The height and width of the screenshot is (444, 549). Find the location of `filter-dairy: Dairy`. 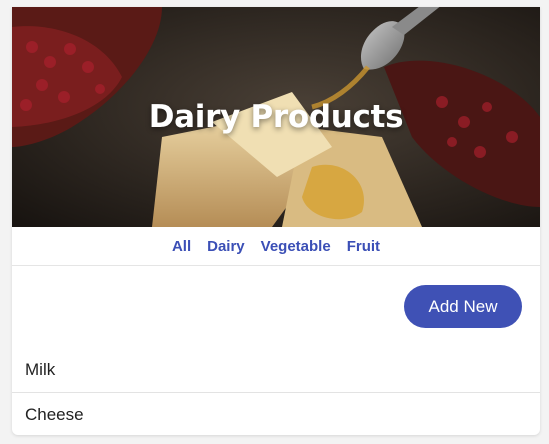

filter-dairy: Dairy is located at coordinates (226, 246).